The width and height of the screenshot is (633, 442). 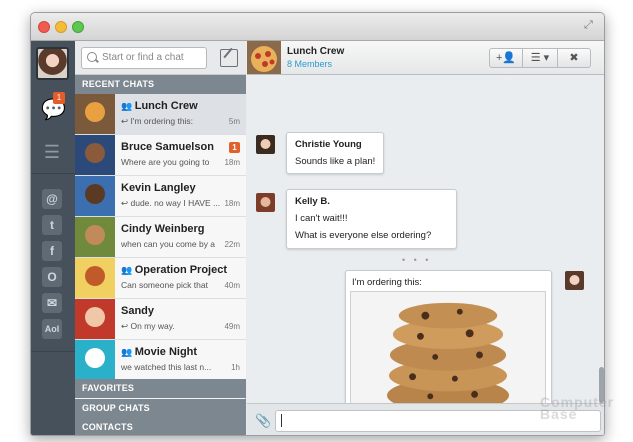 What do you see at coordinates (232, 285) in the screenshot?
I see `chat-time: 40m` at bounding box center [232, 285].